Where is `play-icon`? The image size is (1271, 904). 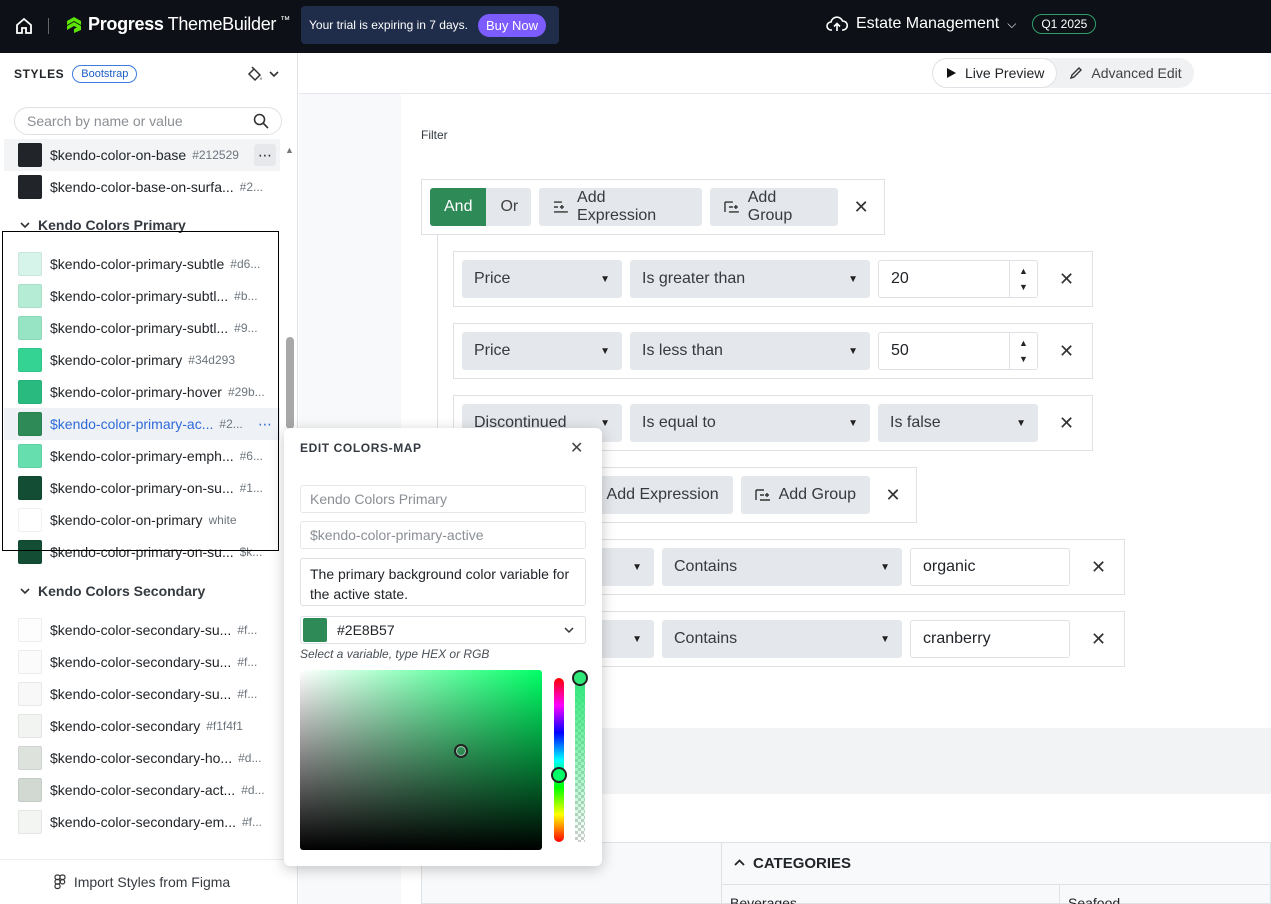 play-icon is located at coordinates (951, 73).